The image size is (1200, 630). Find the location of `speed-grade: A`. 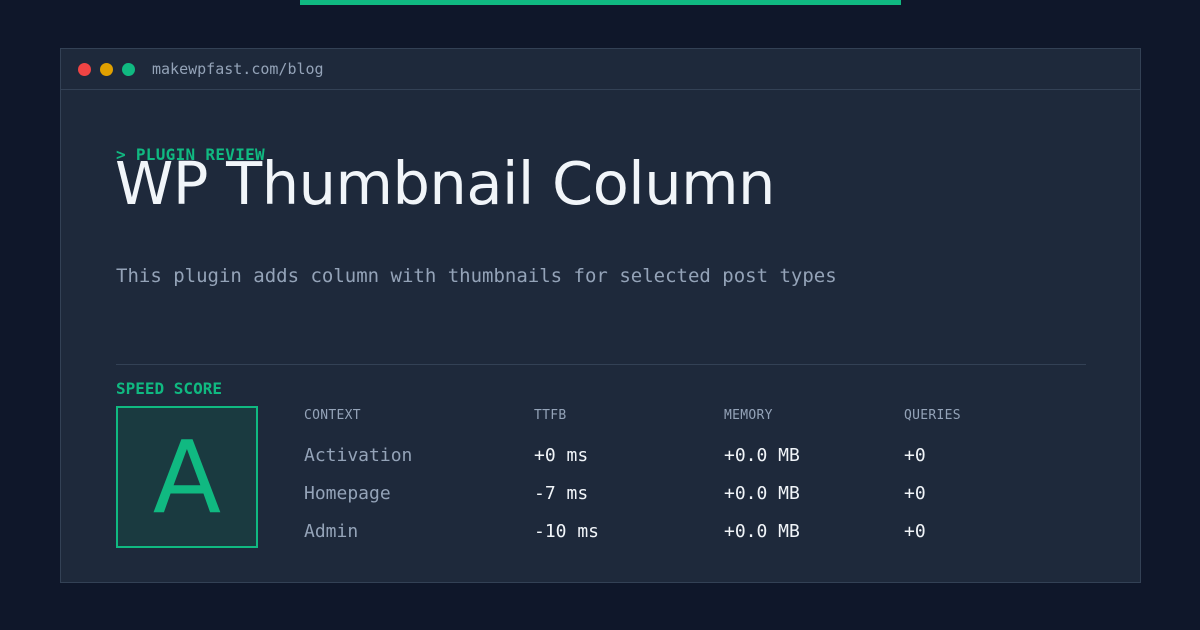

speed-grade: A is located at coordinates (187, 477).